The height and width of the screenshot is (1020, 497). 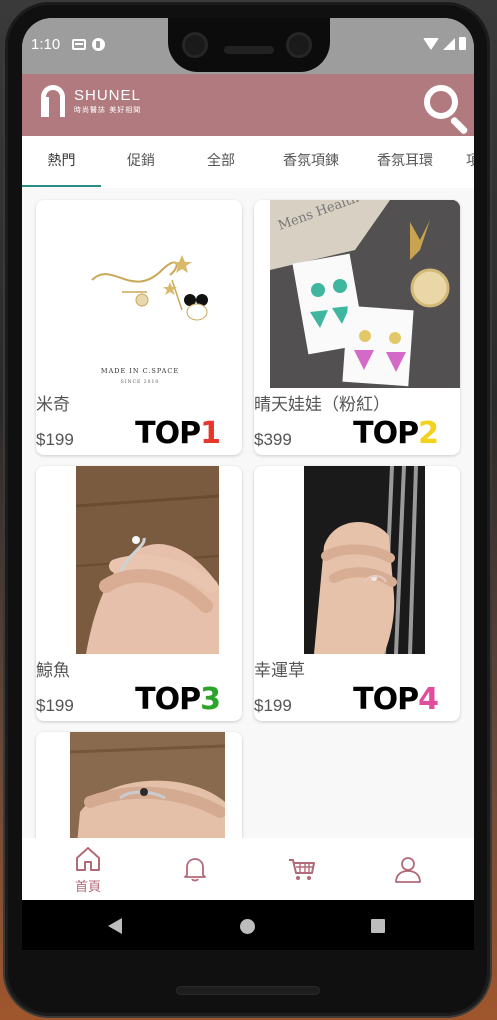 What do you see at coordinates (441, 102) in the screenshot?
I see `search-icon` at bounding box center [441, 102].